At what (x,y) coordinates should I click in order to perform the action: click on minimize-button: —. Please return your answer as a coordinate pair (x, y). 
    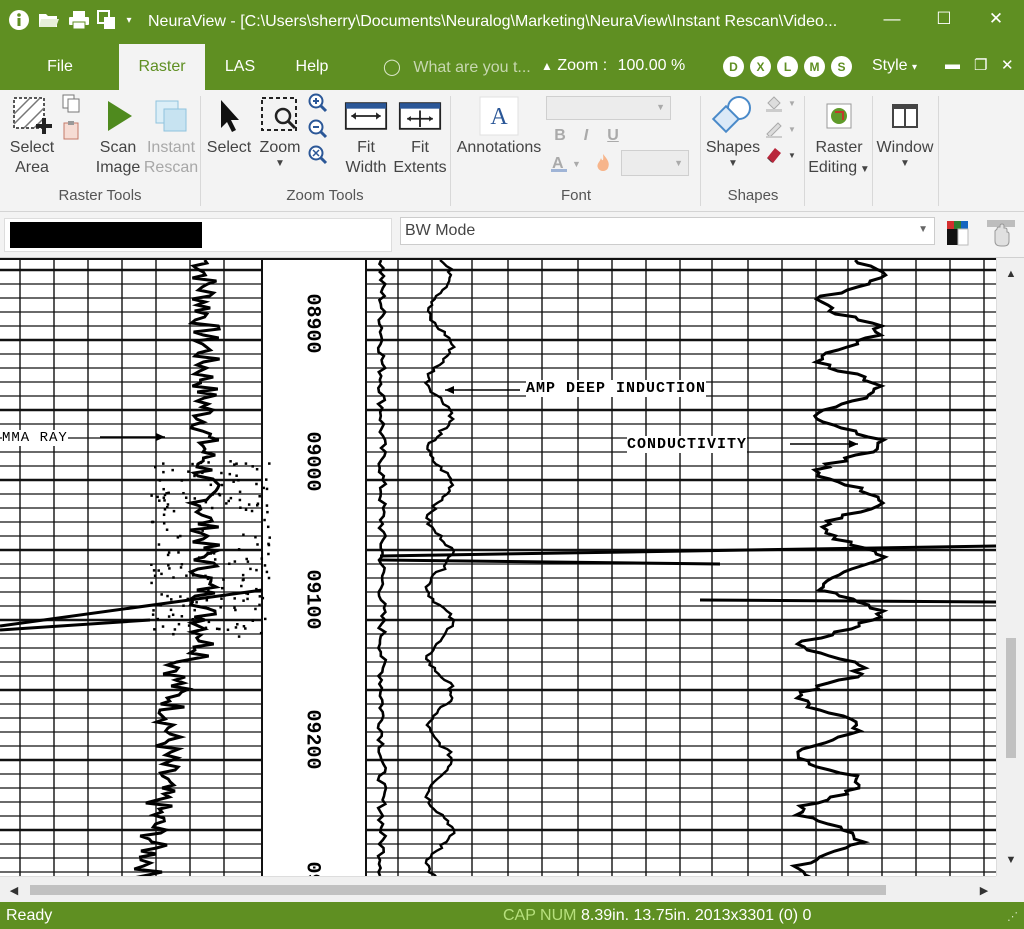
    Looking at the image, I should click on (892, 19).